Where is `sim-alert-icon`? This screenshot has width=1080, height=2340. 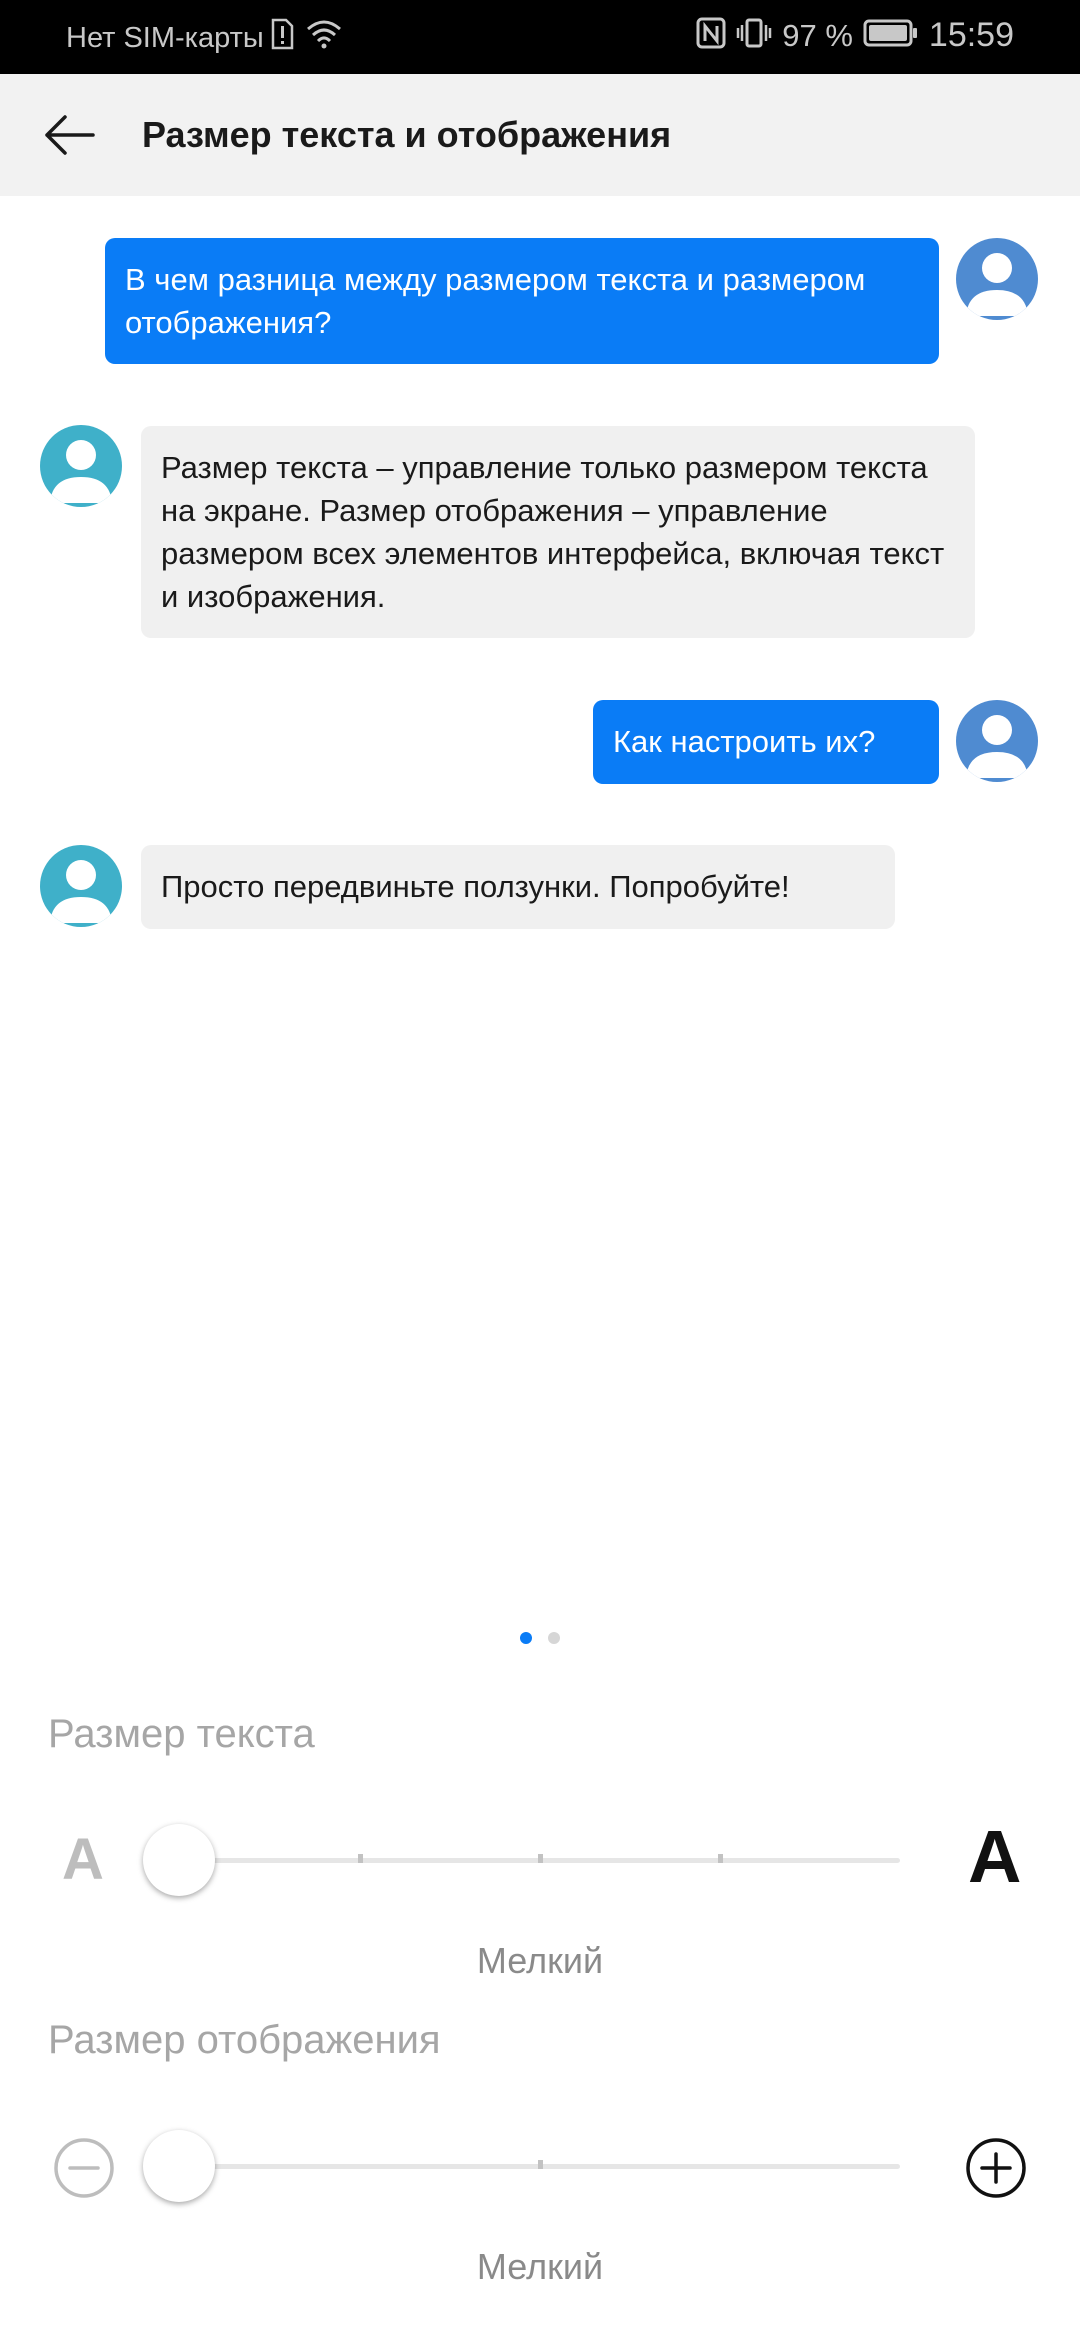 sim-alert-icon is located at coordinates (282, 38).